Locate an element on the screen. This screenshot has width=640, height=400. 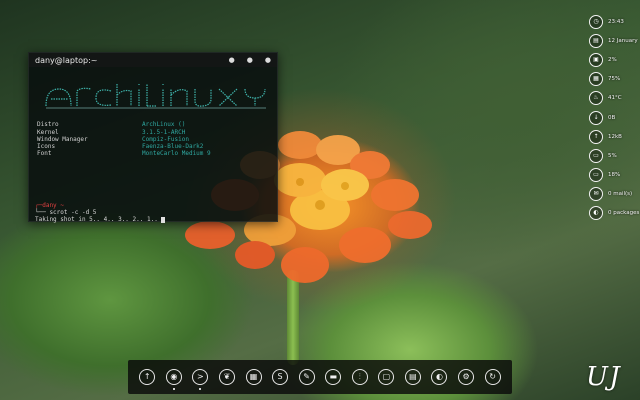
dock-item-calculator: ▤ is located at coordinates (413, 377).